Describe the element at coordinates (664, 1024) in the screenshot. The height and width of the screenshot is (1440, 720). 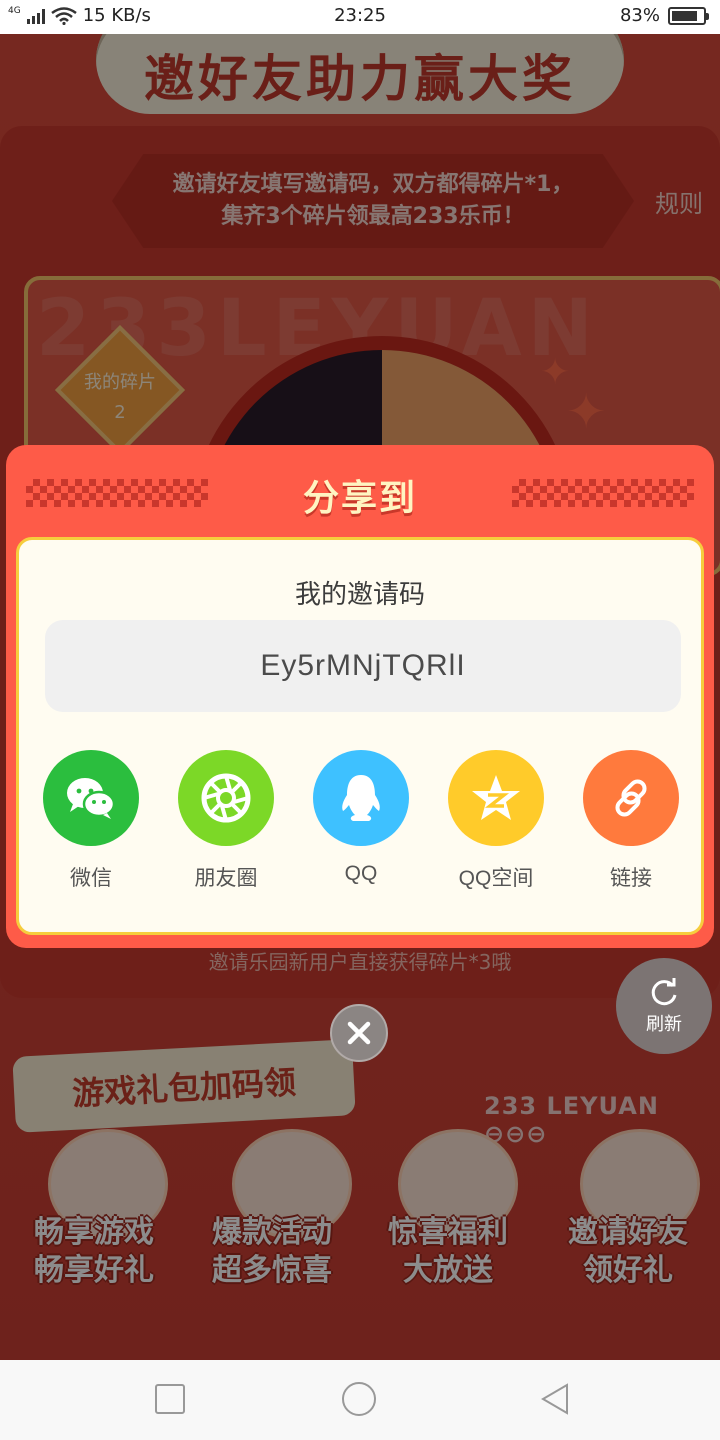
I see `refresh-label: 刷新` at that location.